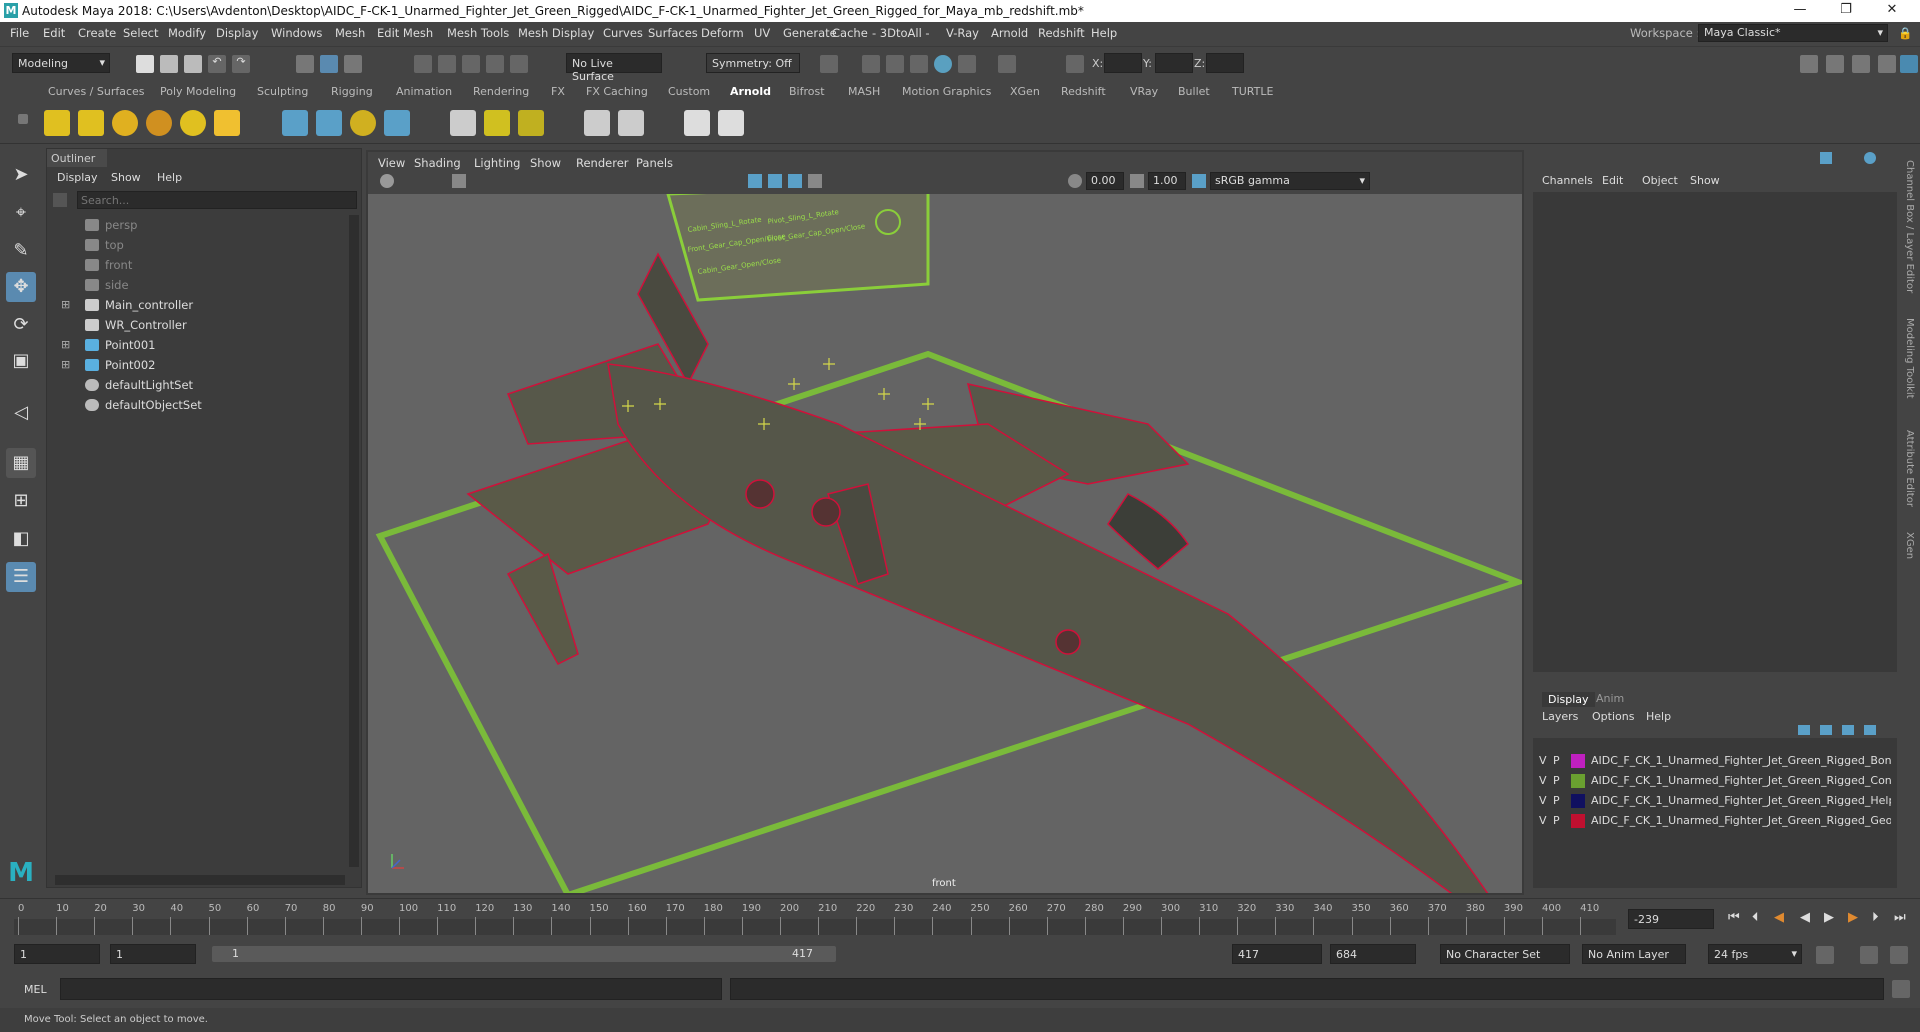  Describe the element at coordinates (217, 200) in the screenshot. I see `outliner-search-input` at that location.